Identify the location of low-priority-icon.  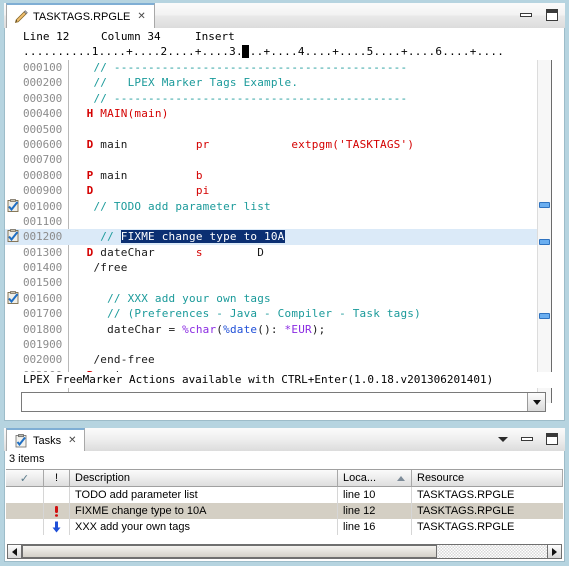
(56, 527).